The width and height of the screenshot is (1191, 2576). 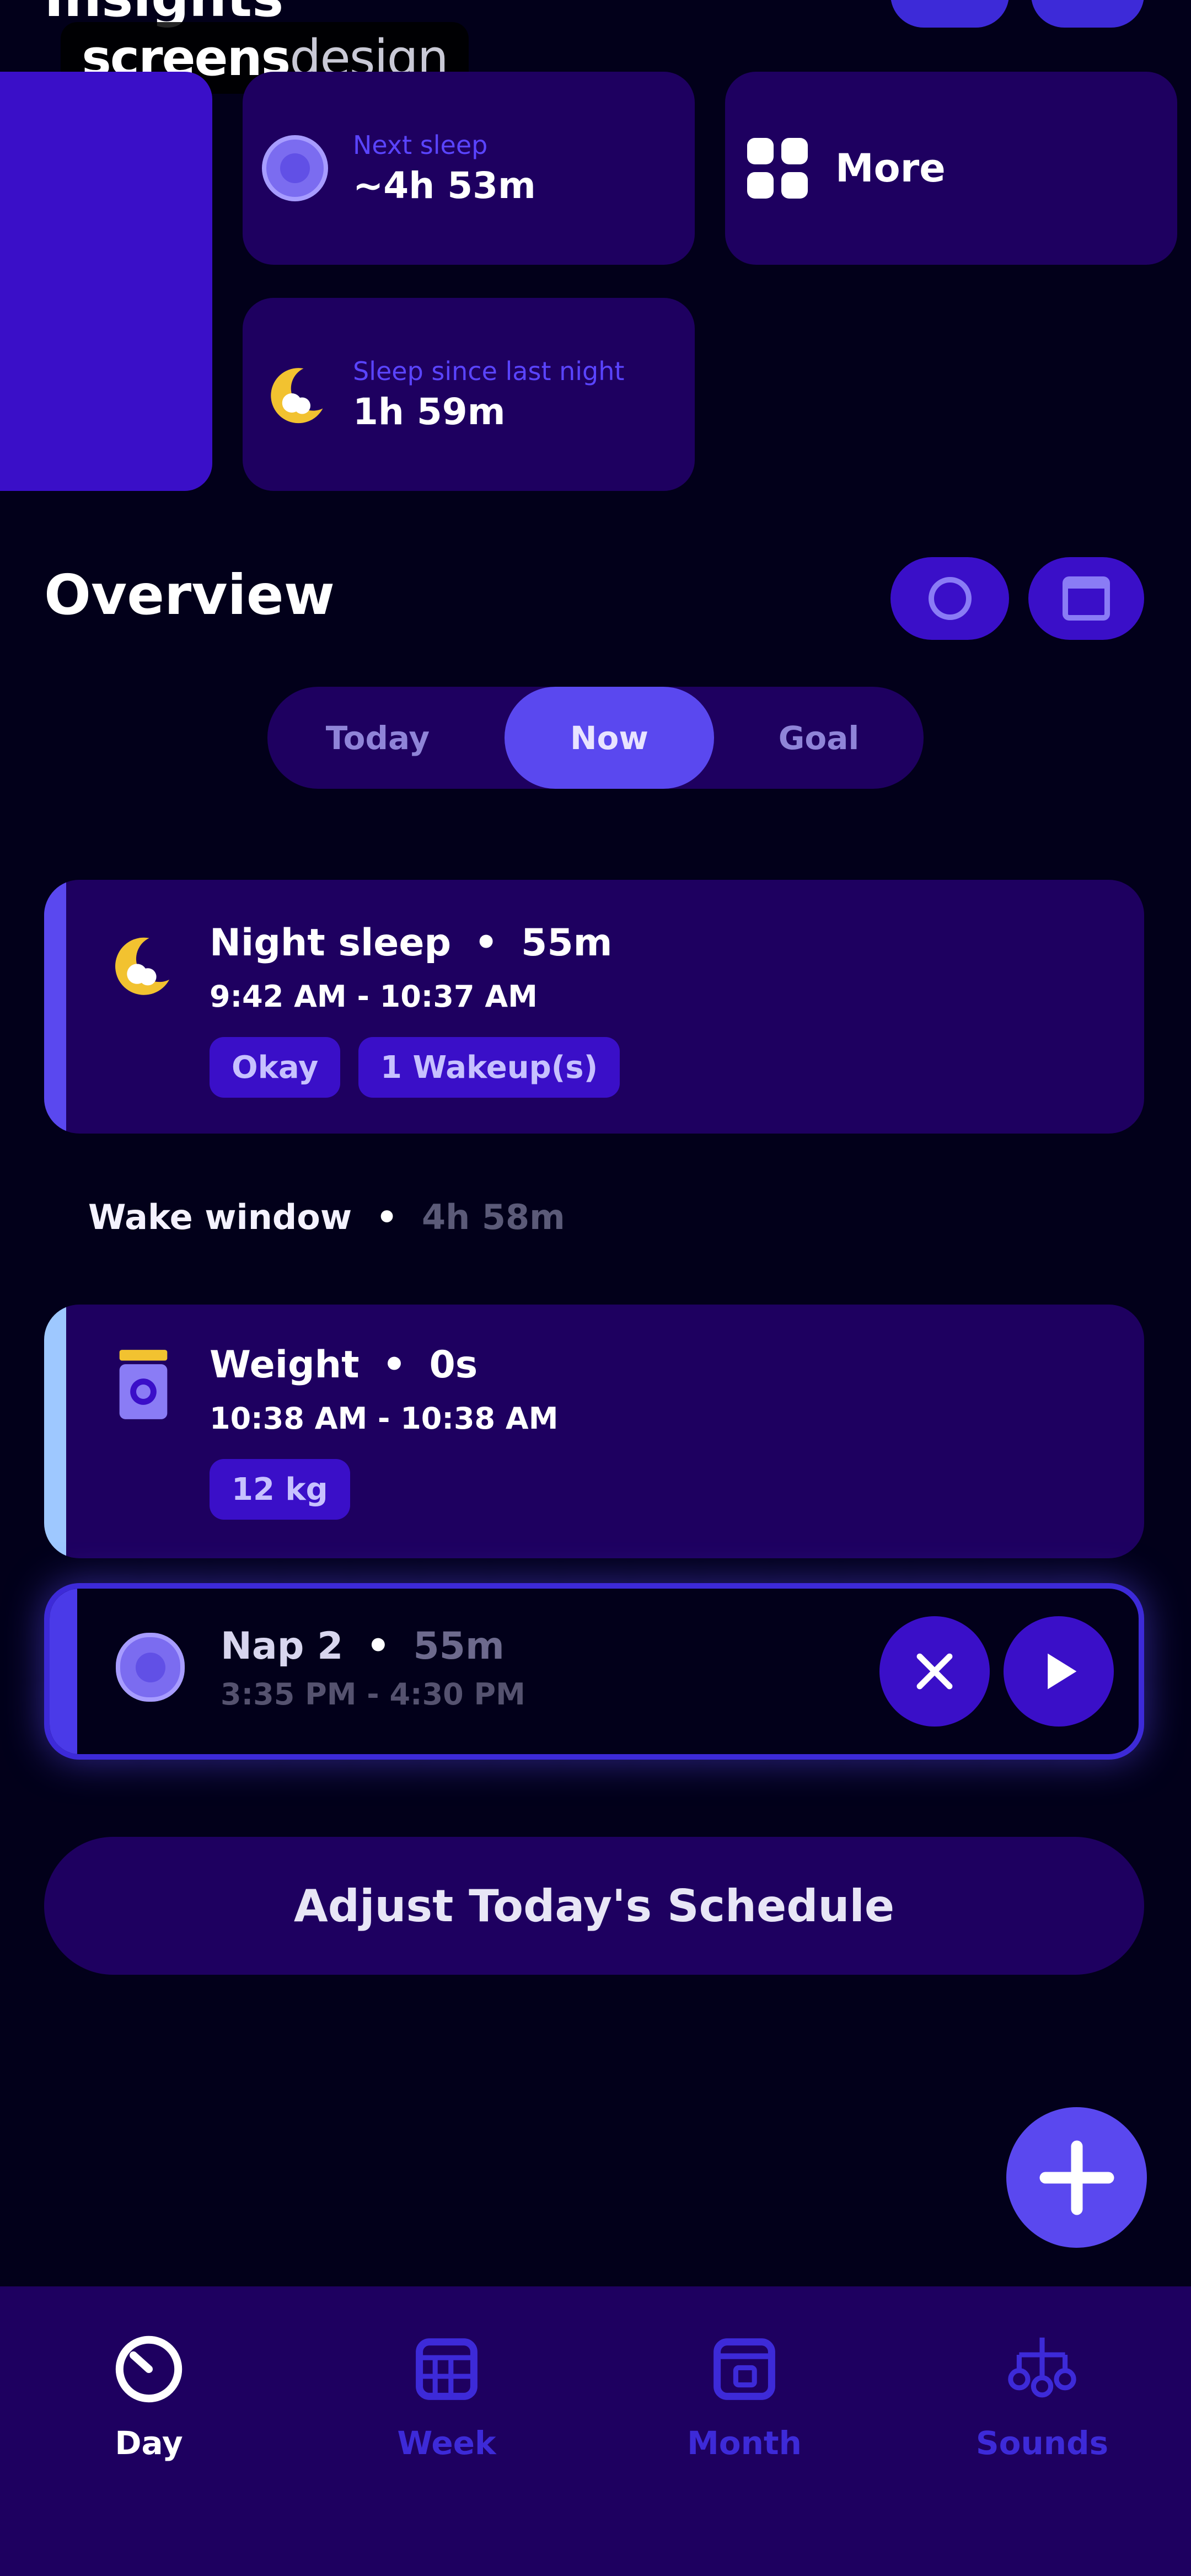 What do you see at coordinates (453, 1365) in the screenshot?
I see `weight-duration: 0s` at bounding box center [453, 1365].